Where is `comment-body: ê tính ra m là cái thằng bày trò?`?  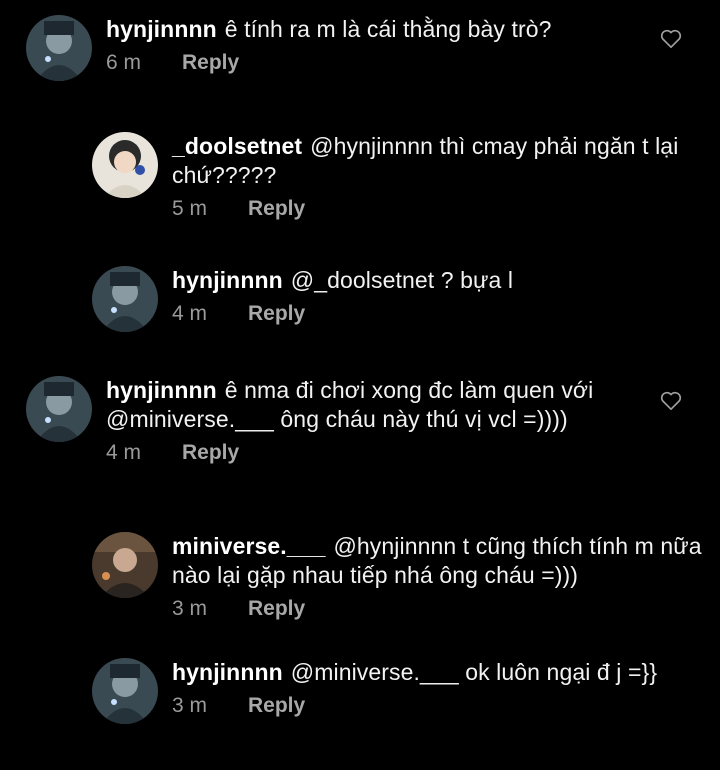
comment-body: ê tính ra m là cái thằng bày trò? is located at coordinates (388, 29).